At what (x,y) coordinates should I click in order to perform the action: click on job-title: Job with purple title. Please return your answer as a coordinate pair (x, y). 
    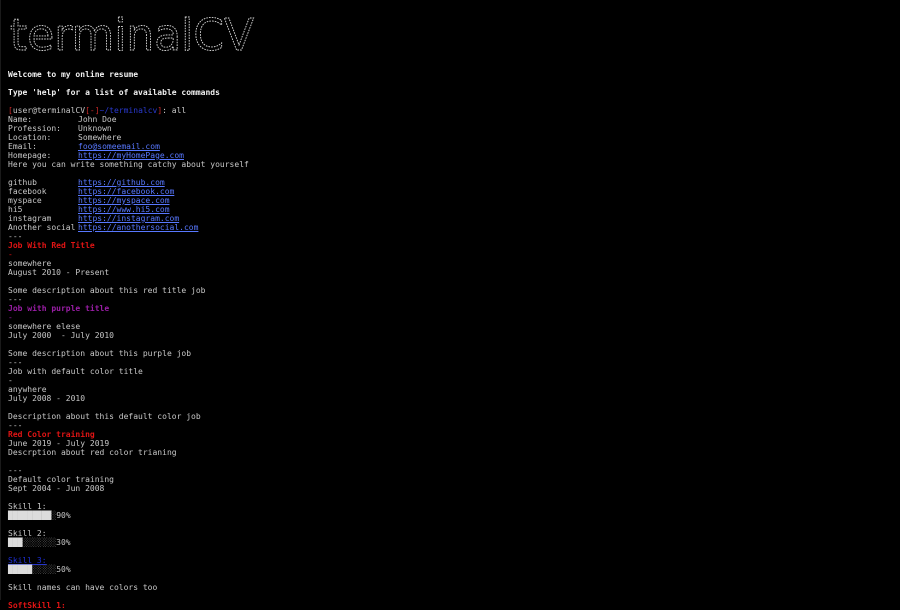
    Looking at the image, I should click on (59, 308).